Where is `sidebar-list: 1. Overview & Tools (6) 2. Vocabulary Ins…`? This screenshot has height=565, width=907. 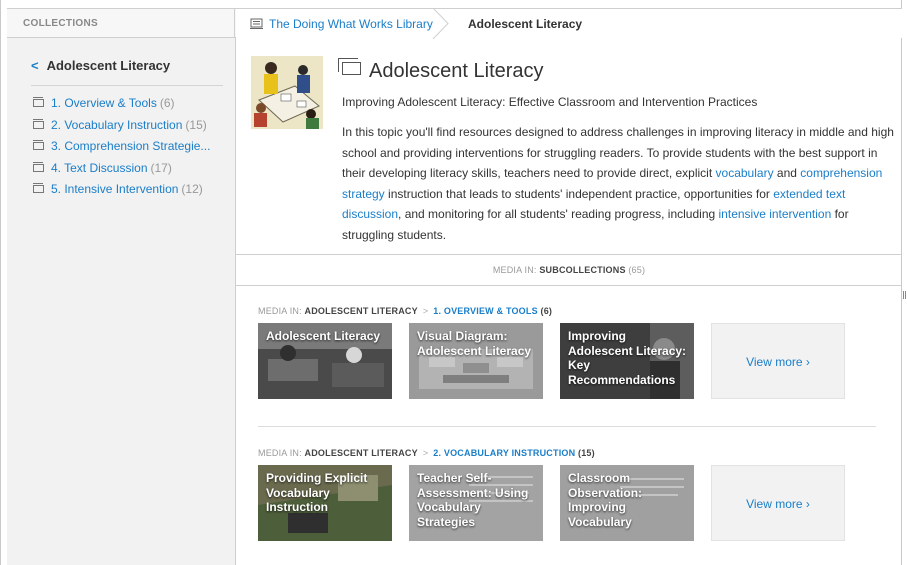 sidebar-list: 1. Overview & Tools (6) 2. Vocabulary Ins… is located at coordinates (133, 150).